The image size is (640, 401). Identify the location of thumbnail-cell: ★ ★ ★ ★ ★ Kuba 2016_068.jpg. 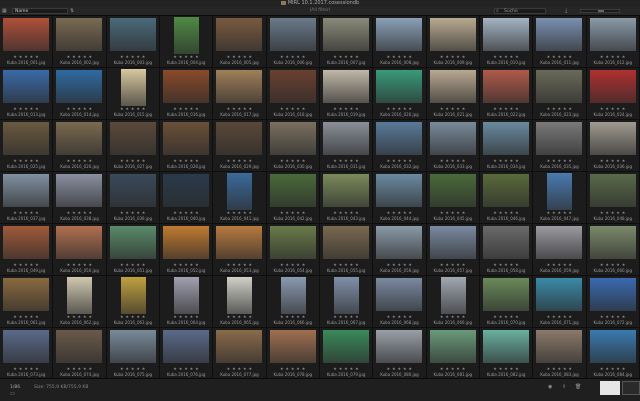
(400, 302).